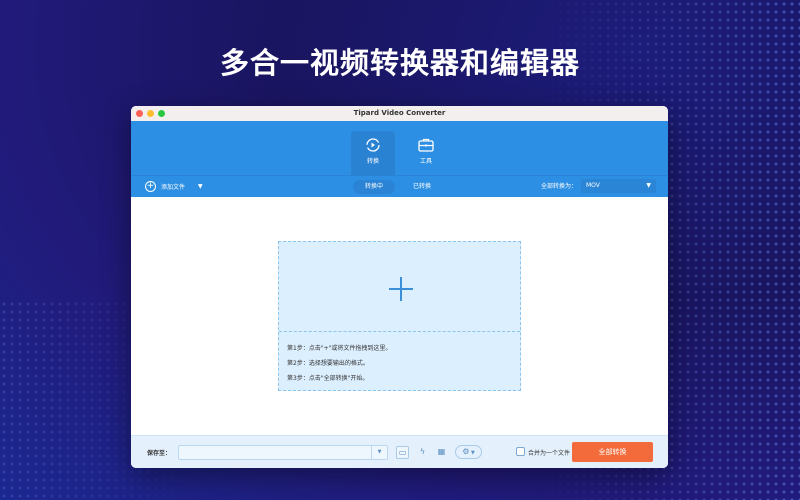  Describe the element at coordinates (549, 453) in the screenshot. I see `merge-label: 合并为一个文件` at that location.